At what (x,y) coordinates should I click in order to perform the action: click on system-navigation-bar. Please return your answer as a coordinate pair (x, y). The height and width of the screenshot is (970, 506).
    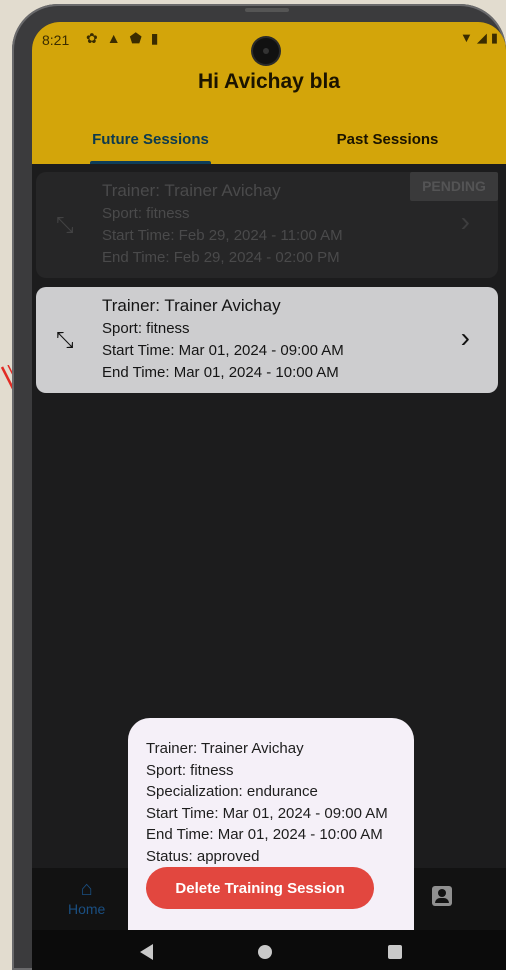
    Looking at the image, I should click on (269, 950).